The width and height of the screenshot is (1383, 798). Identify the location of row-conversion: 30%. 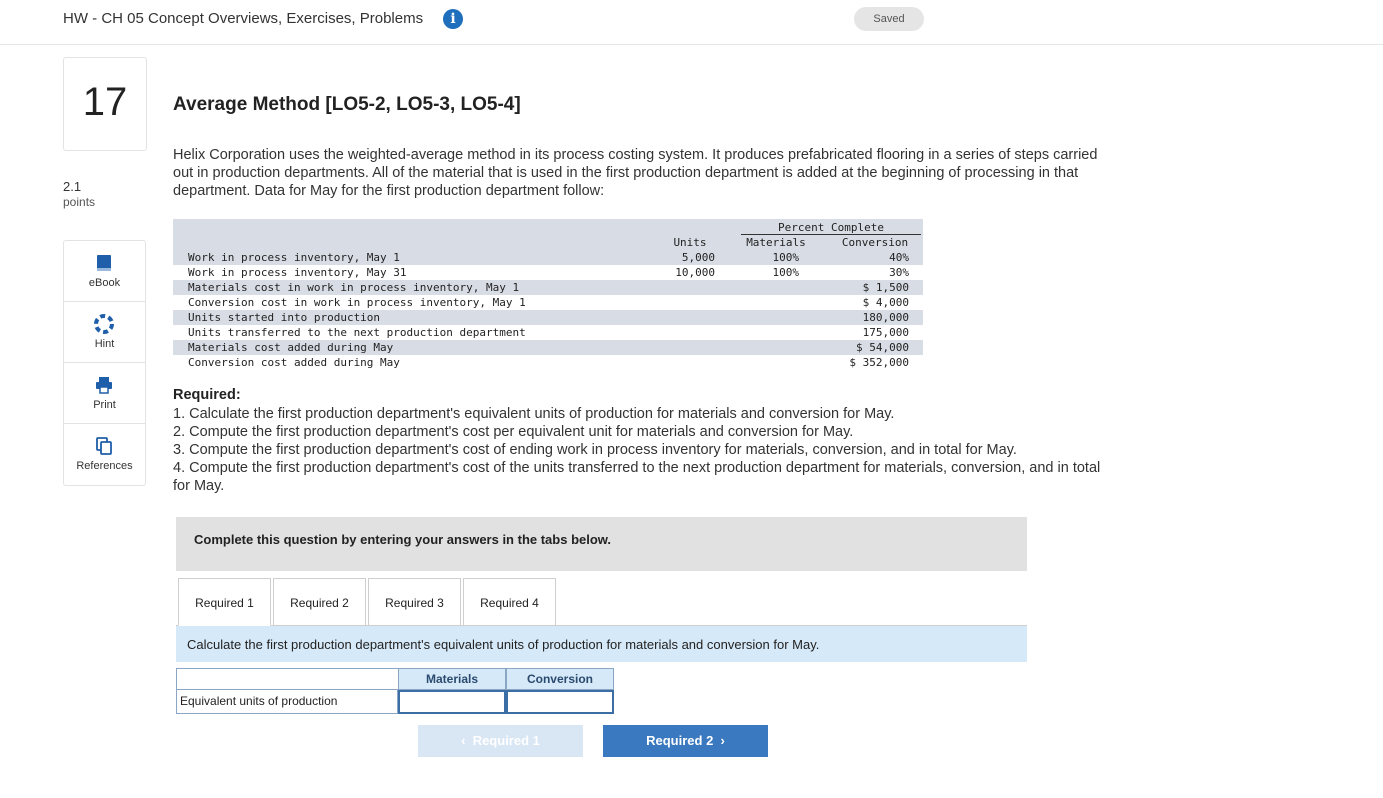
(899, 272).